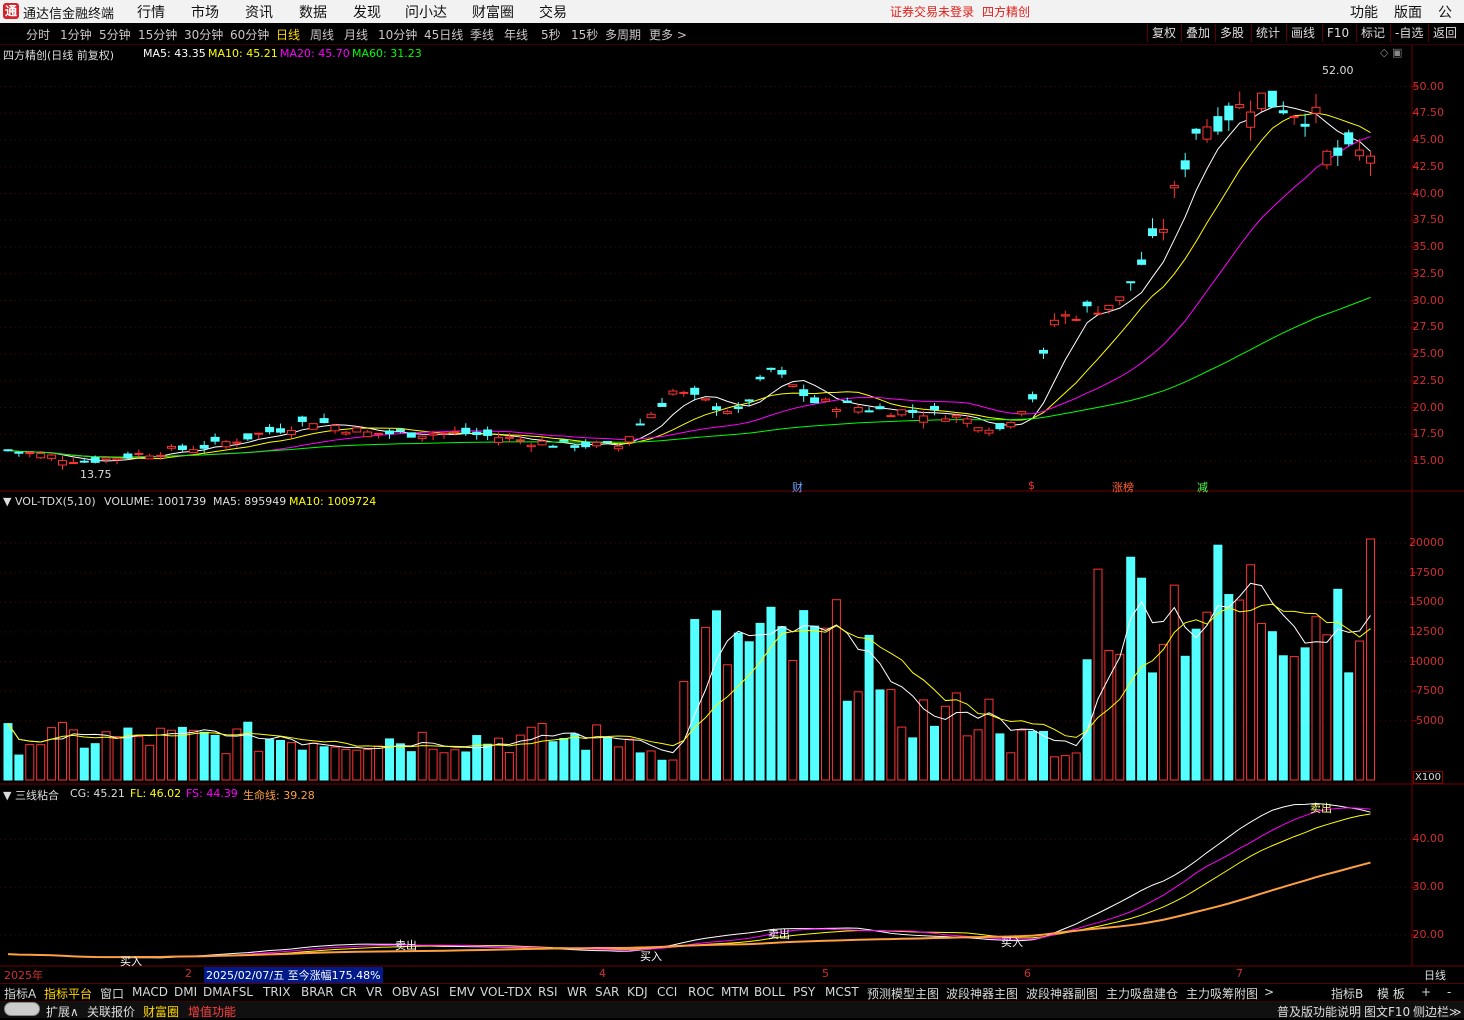 The image size is (1464, 1020). What do you see at coordinates (667, 992) in the screenshot?
I see `tab-19: CCI` at bounding box center [667, 992].